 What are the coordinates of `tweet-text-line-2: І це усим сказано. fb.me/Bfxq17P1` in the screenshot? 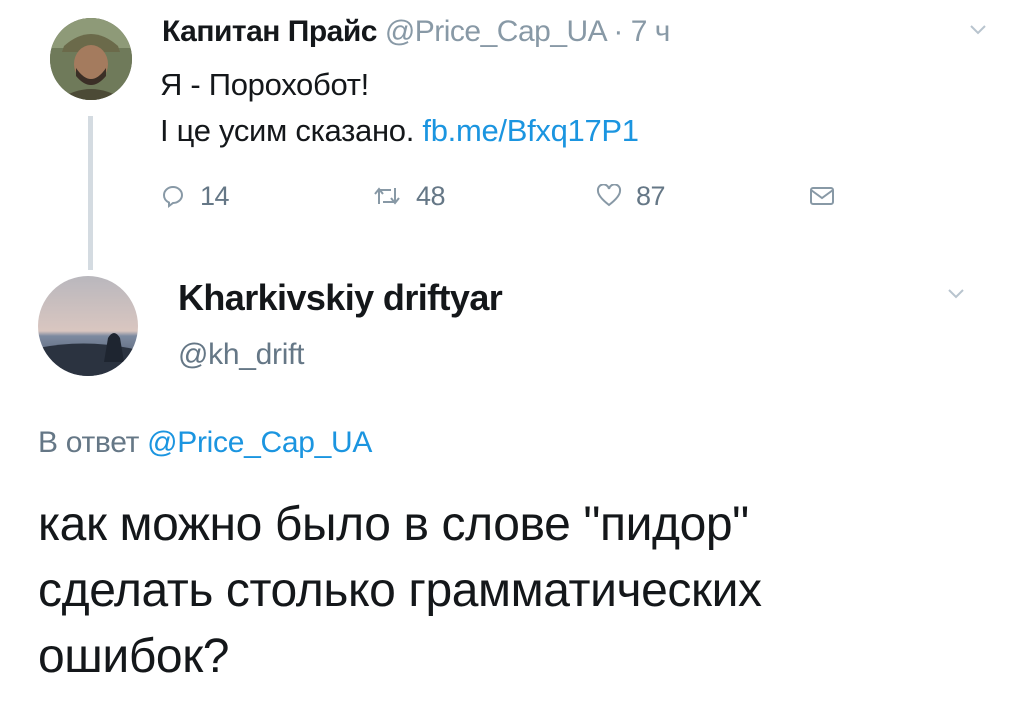 It's located at (399, 131).